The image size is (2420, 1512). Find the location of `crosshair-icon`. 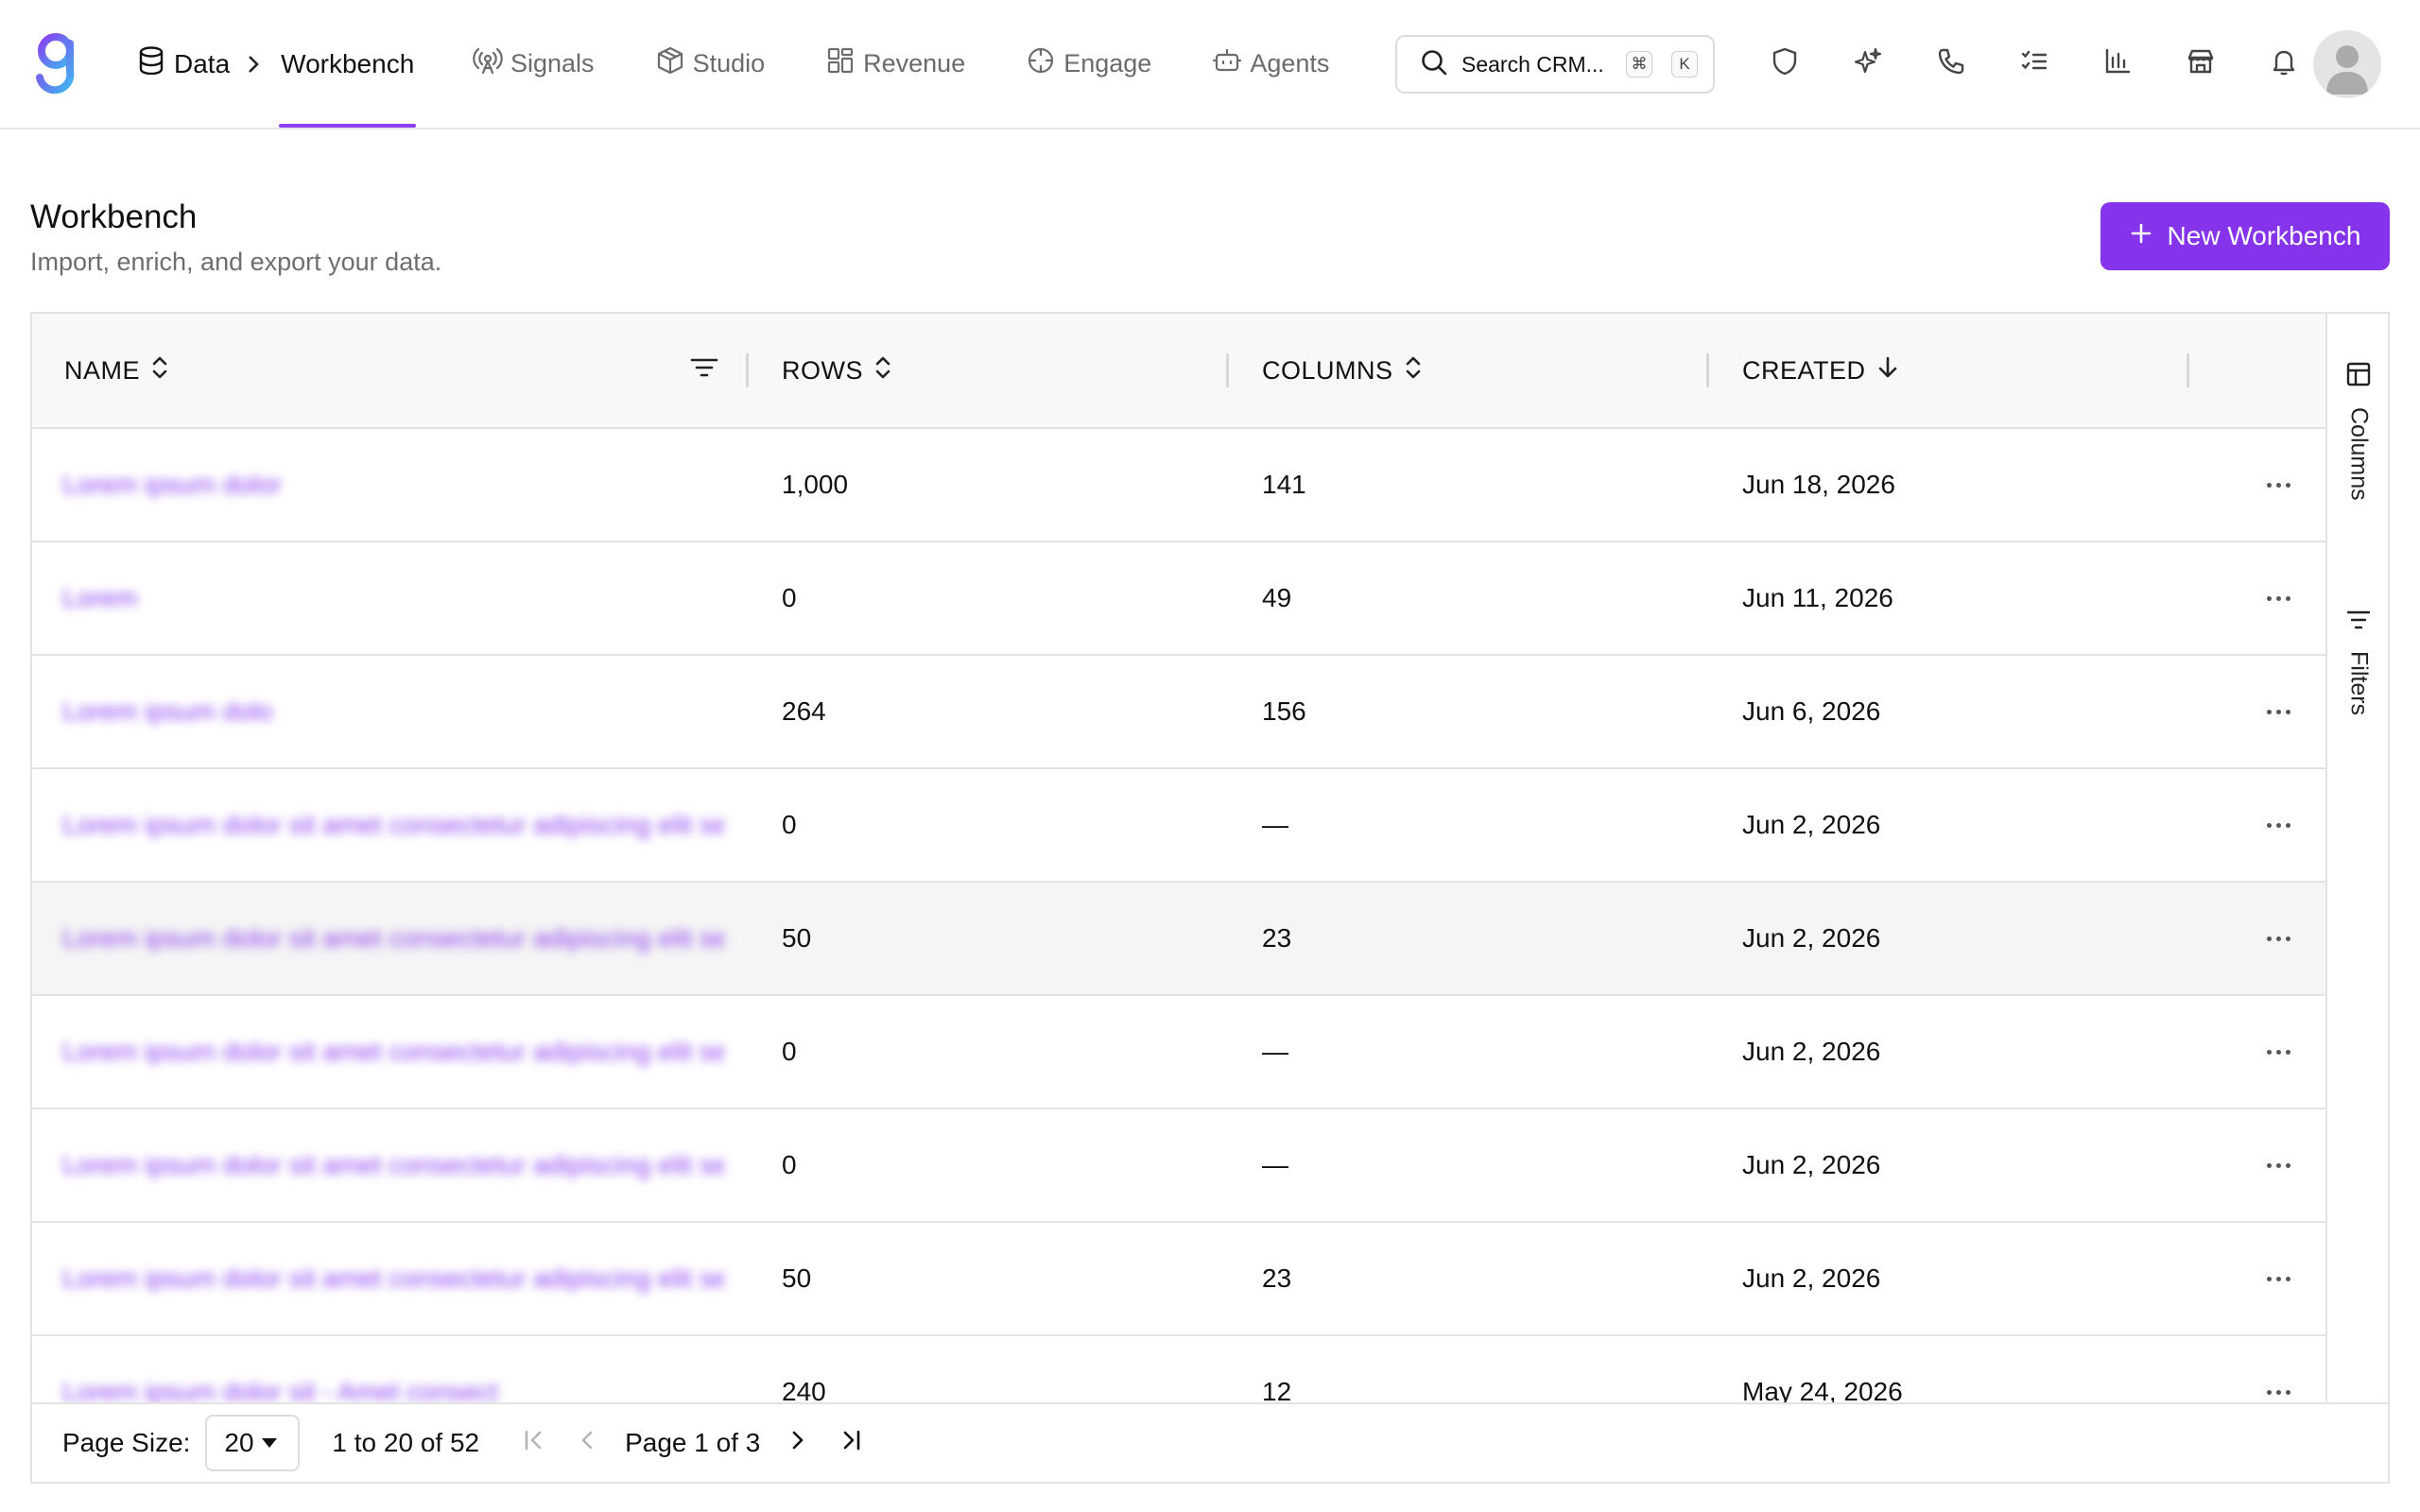

crosshair-icon is located at coordinates (1041, 63).